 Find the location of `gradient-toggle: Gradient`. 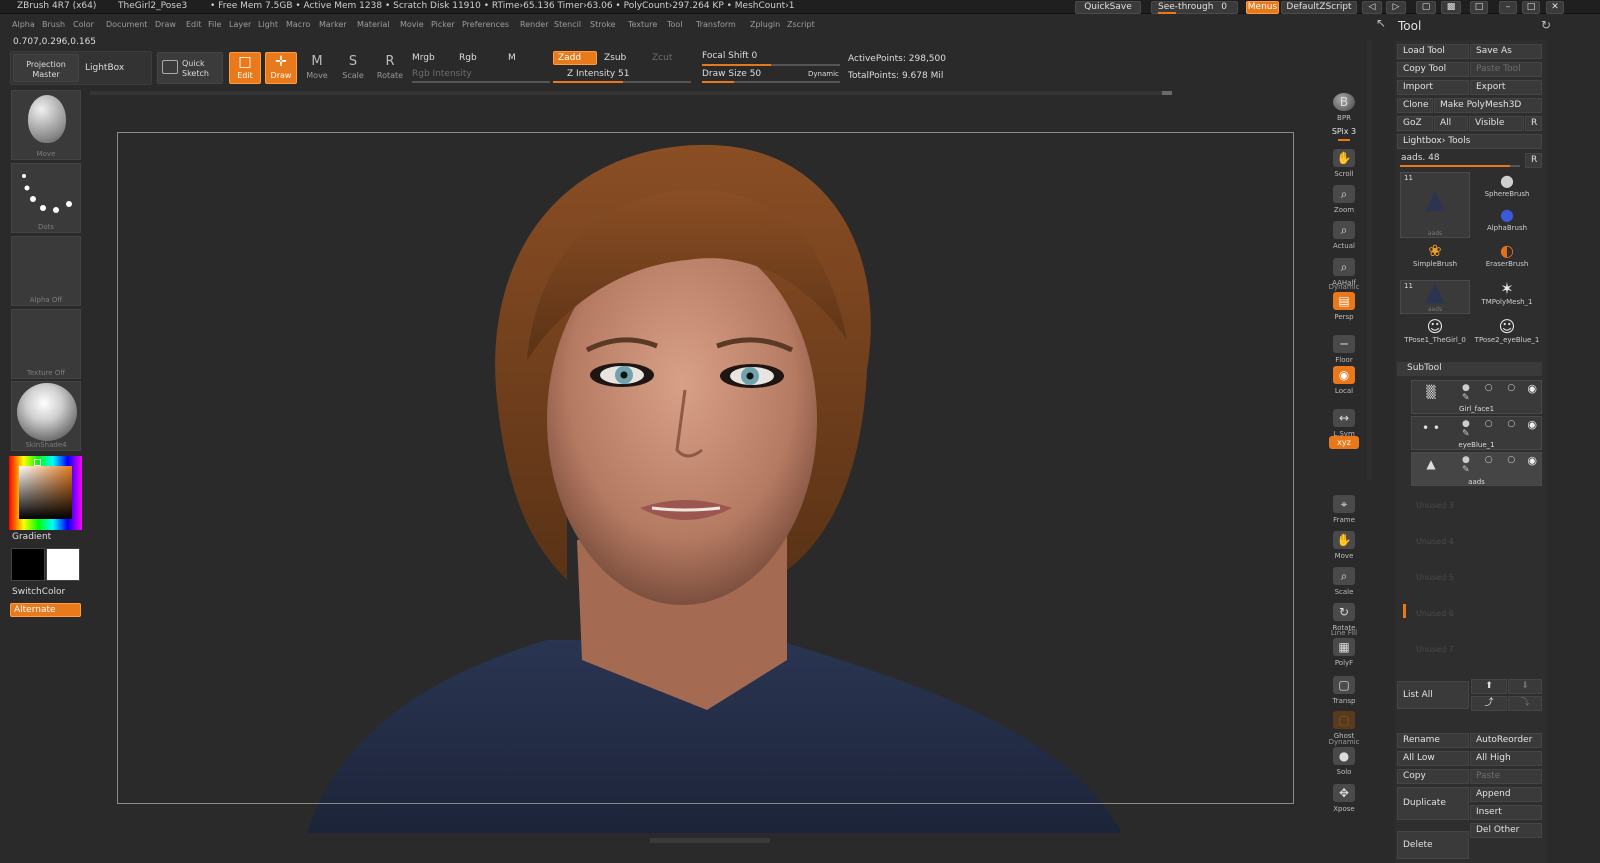

gradient-toggle: Gradient is located at coordinates (31, 537).